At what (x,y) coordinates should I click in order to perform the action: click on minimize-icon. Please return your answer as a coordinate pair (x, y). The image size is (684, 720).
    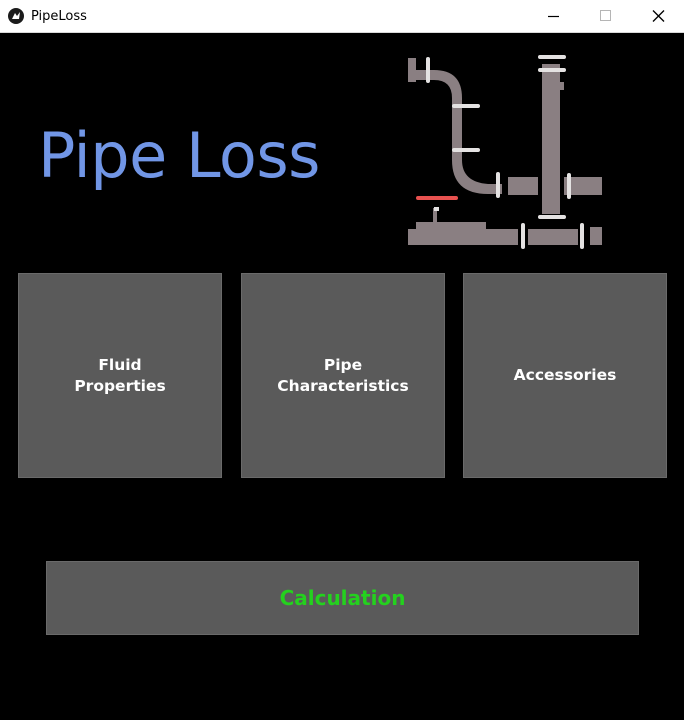
    Looking at the image, I should click on (553, 16).